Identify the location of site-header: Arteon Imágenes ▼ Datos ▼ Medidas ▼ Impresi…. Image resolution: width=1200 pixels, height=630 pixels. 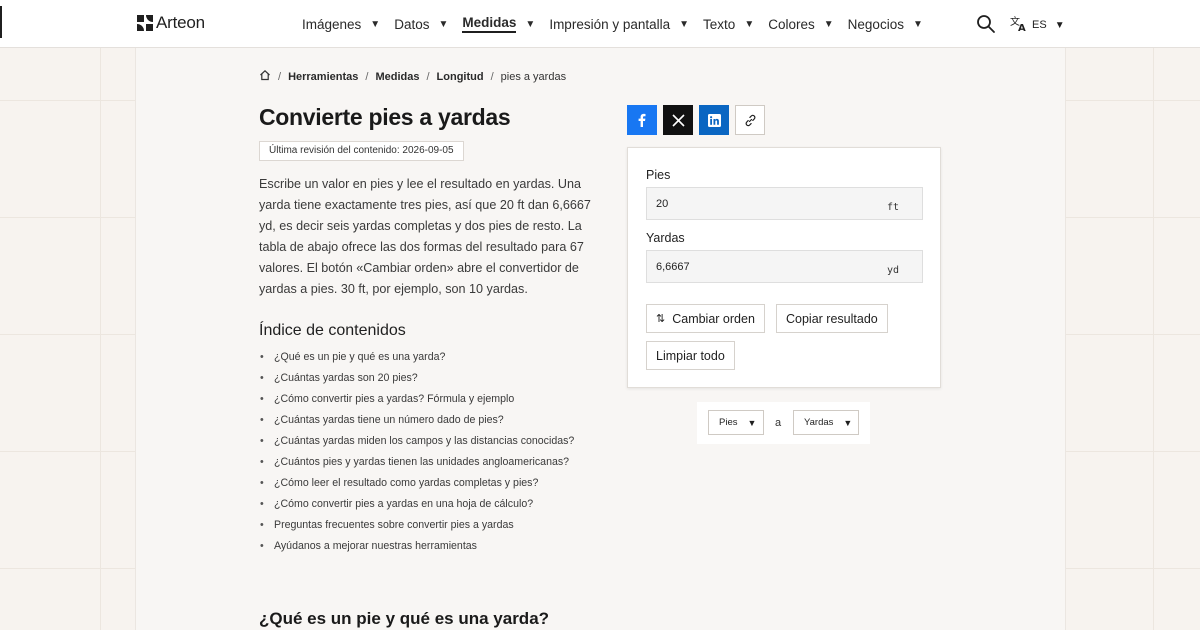
(600, 24).